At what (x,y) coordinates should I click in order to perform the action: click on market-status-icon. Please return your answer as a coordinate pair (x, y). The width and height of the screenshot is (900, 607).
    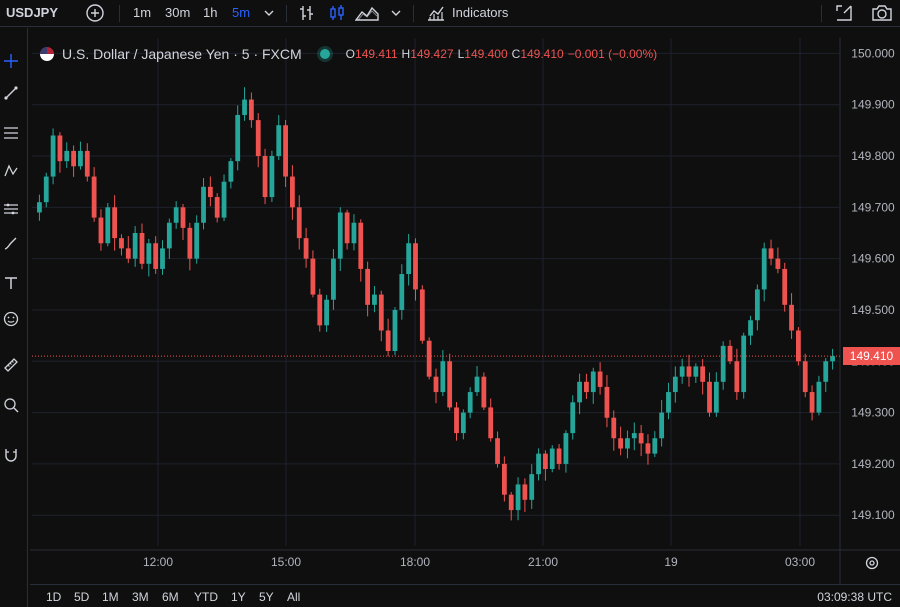
    Looking at the image, I should click on (324, 54).